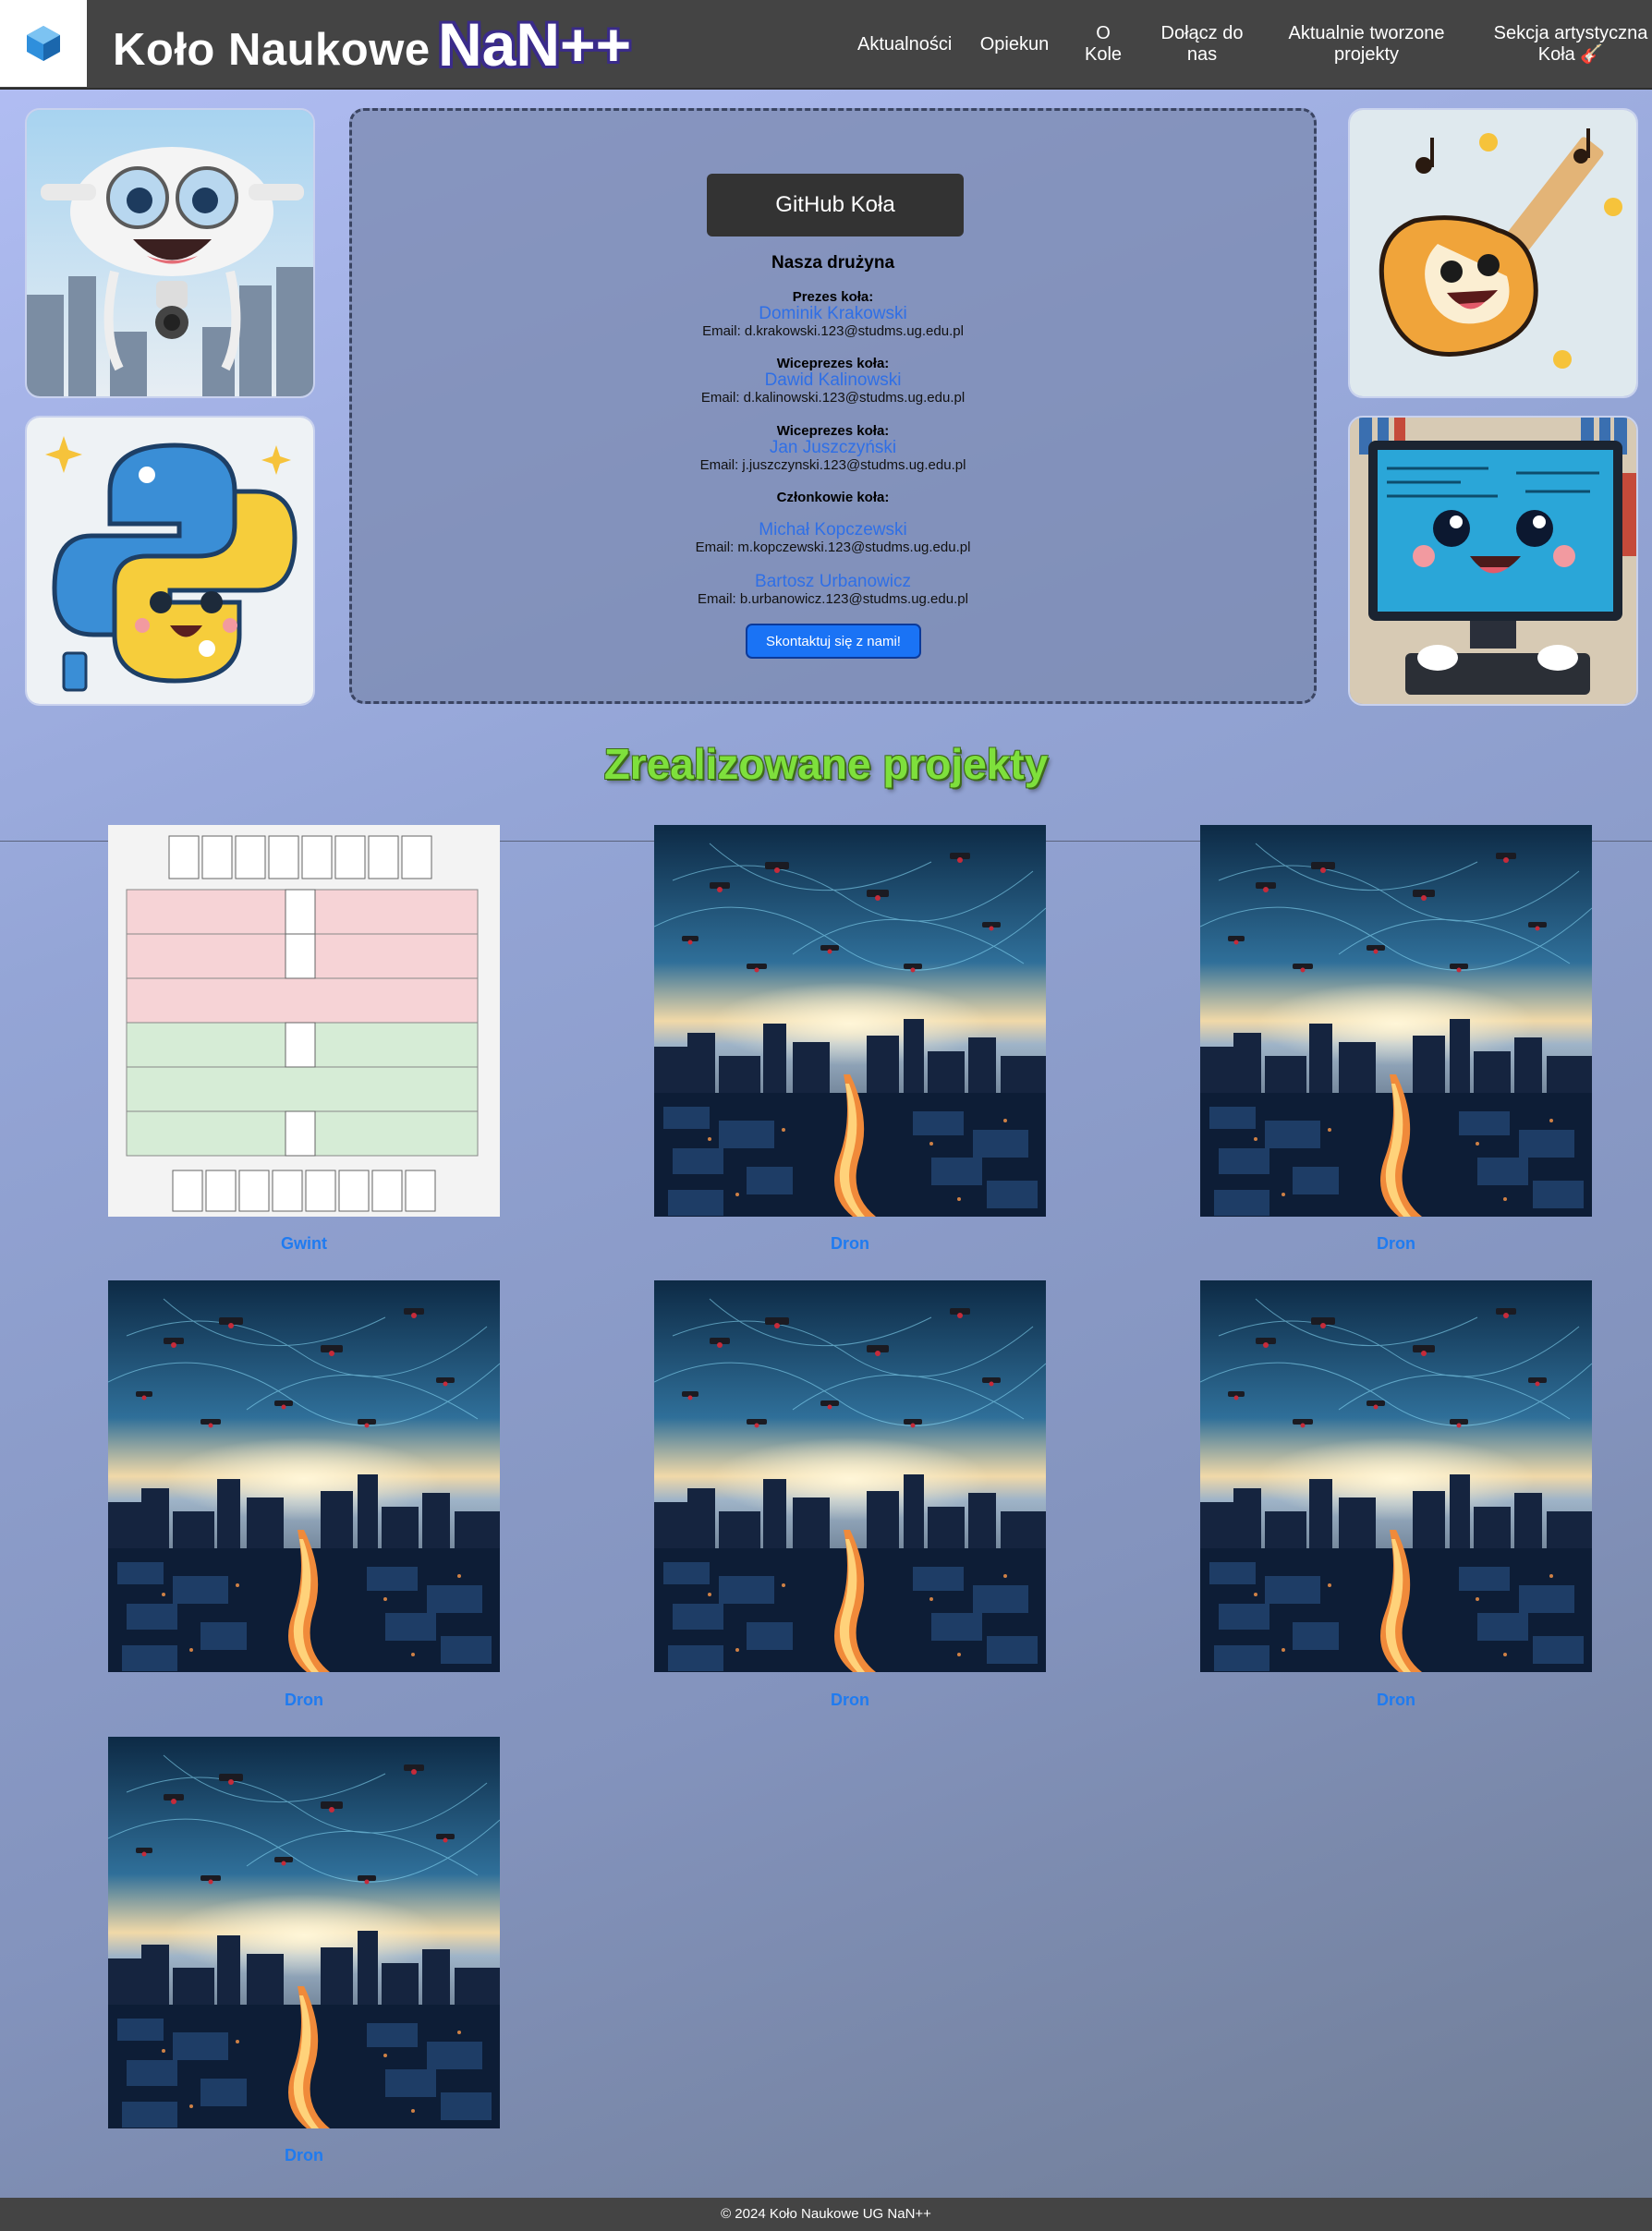 The image size is (1652, 2231). Describe the element at coordinates (833, 547) in the screenshot. I see `member-email: Email: m.kopczewski.123@studms.ug.edu.pl` at that location.